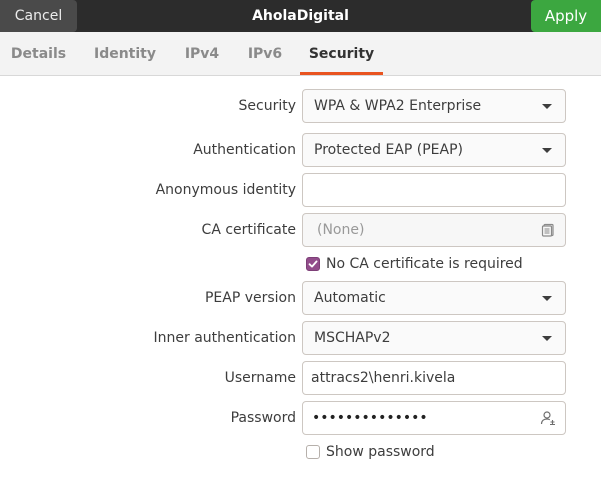 The image size is (601, 497). Describe the element at coordinates (341, 53) in the screenshot. I see `tab-security: Security` at that location.